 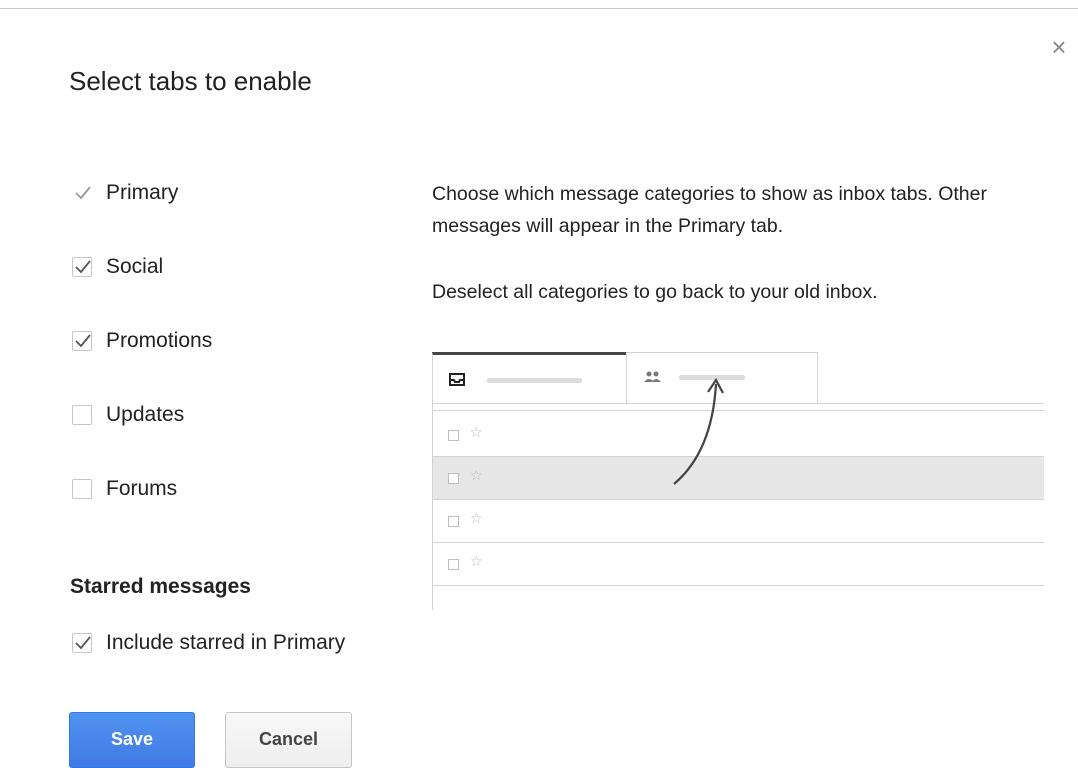 What do you see at coordinates (132, 740) in the screenshot?
I see `save-button: Save` at bounding box center [132, 740].